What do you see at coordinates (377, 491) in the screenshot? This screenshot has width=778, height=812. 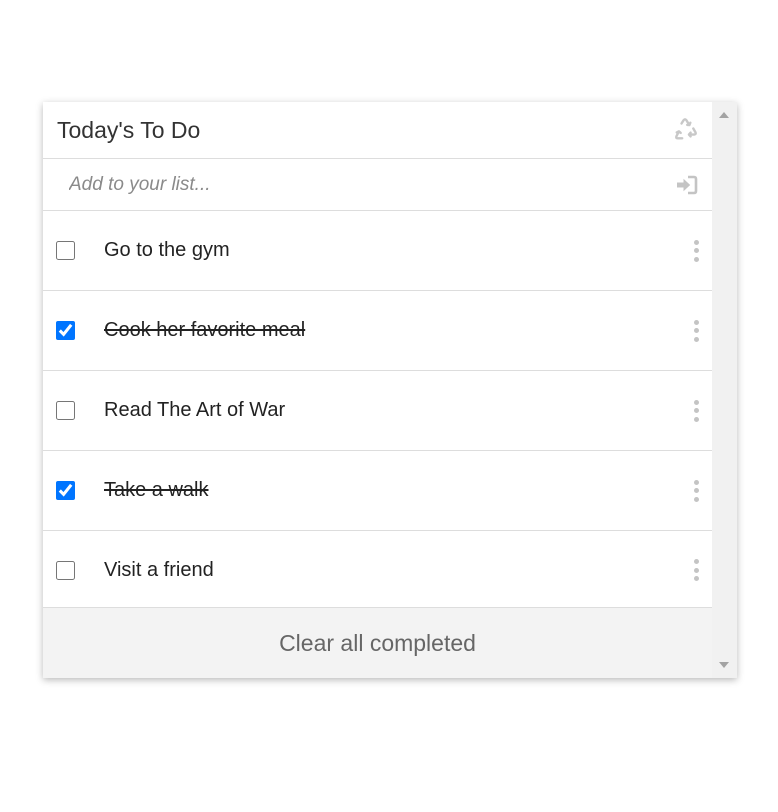 I see `list-item: Take a walk` at bounding box center [377, 491].